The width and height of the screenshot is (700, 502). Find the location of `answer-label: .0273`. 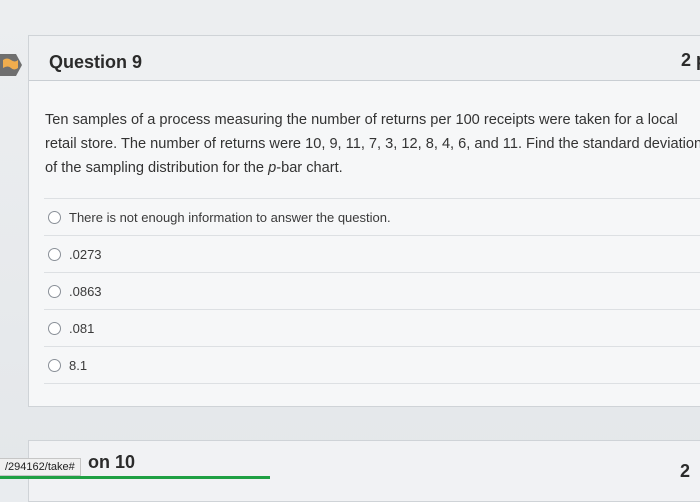

answer-label: .0273 is located at coordinates (85, 254).